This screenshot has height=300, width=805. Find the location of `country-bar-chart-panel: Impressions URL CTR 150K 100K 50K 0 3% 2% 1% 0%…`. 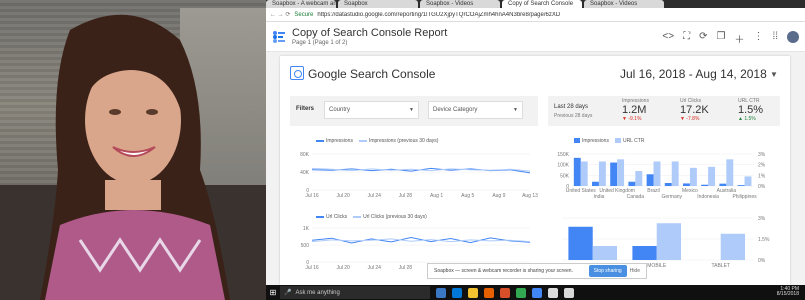

country-bar-chart-panel: Impressions URL CTR 150K 100K 50K 0 3% 2% 1% 0%… is located at coordinates (664, 170).